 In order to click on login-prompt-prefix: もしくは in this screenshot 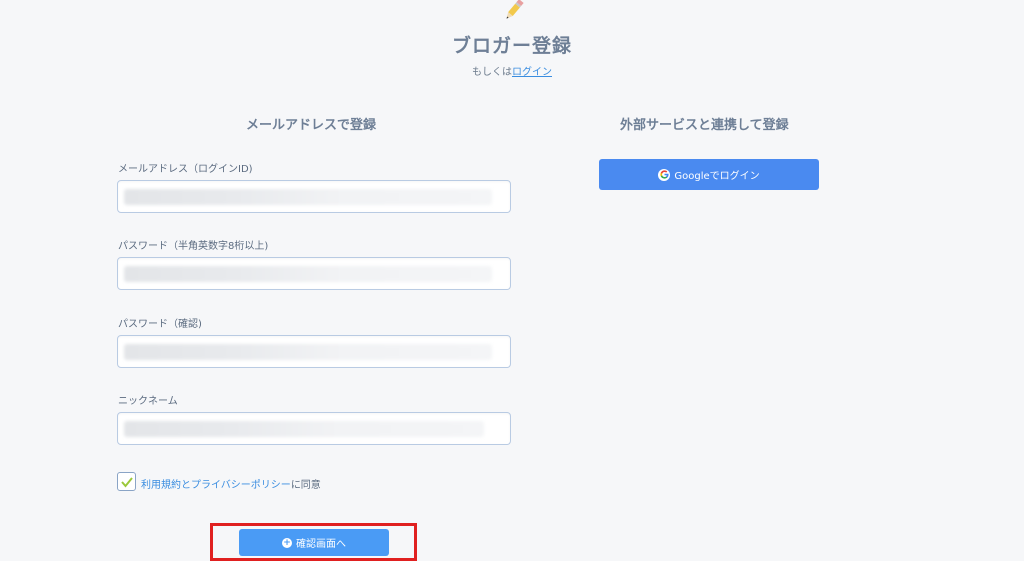, I will do `click(492, 72)`.